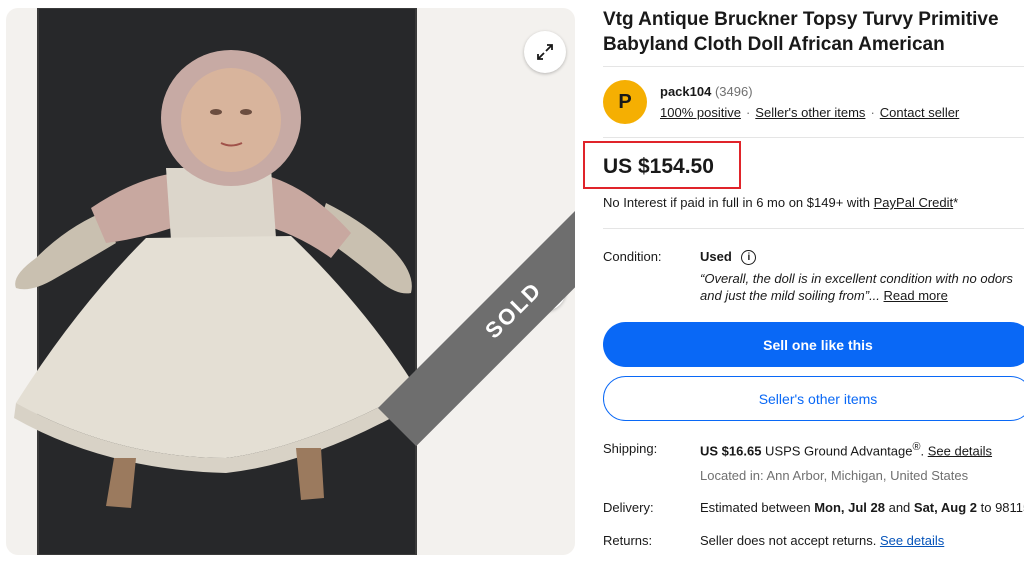 The image size is (1024, 561). Describe the element at coordinates (790, 540) in the screenshot. I see `returns-text: Seller does not accept returns.` at that location.